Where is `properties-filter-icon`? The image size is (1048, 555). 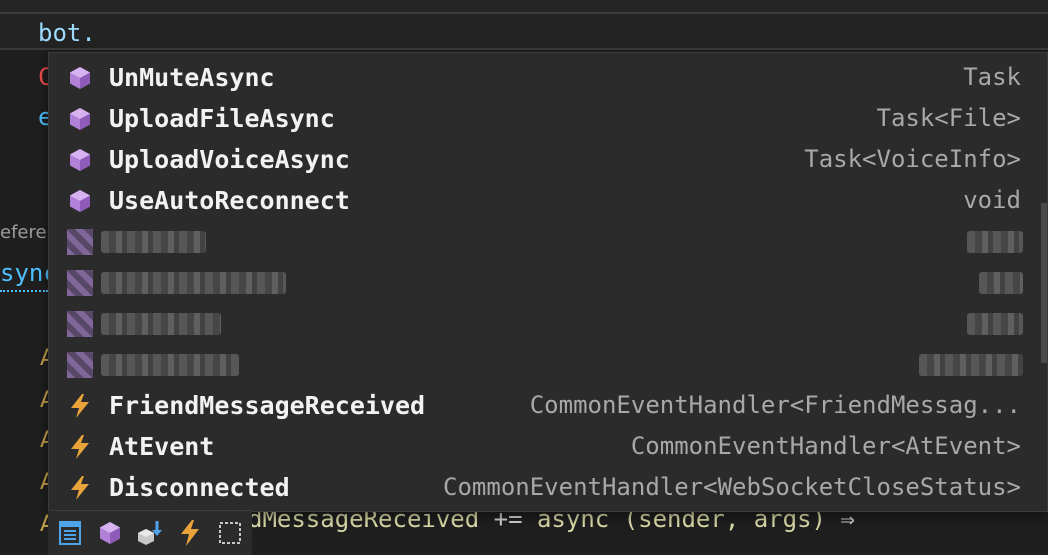
properties-filter-icon is located at coordinates (70, 533).